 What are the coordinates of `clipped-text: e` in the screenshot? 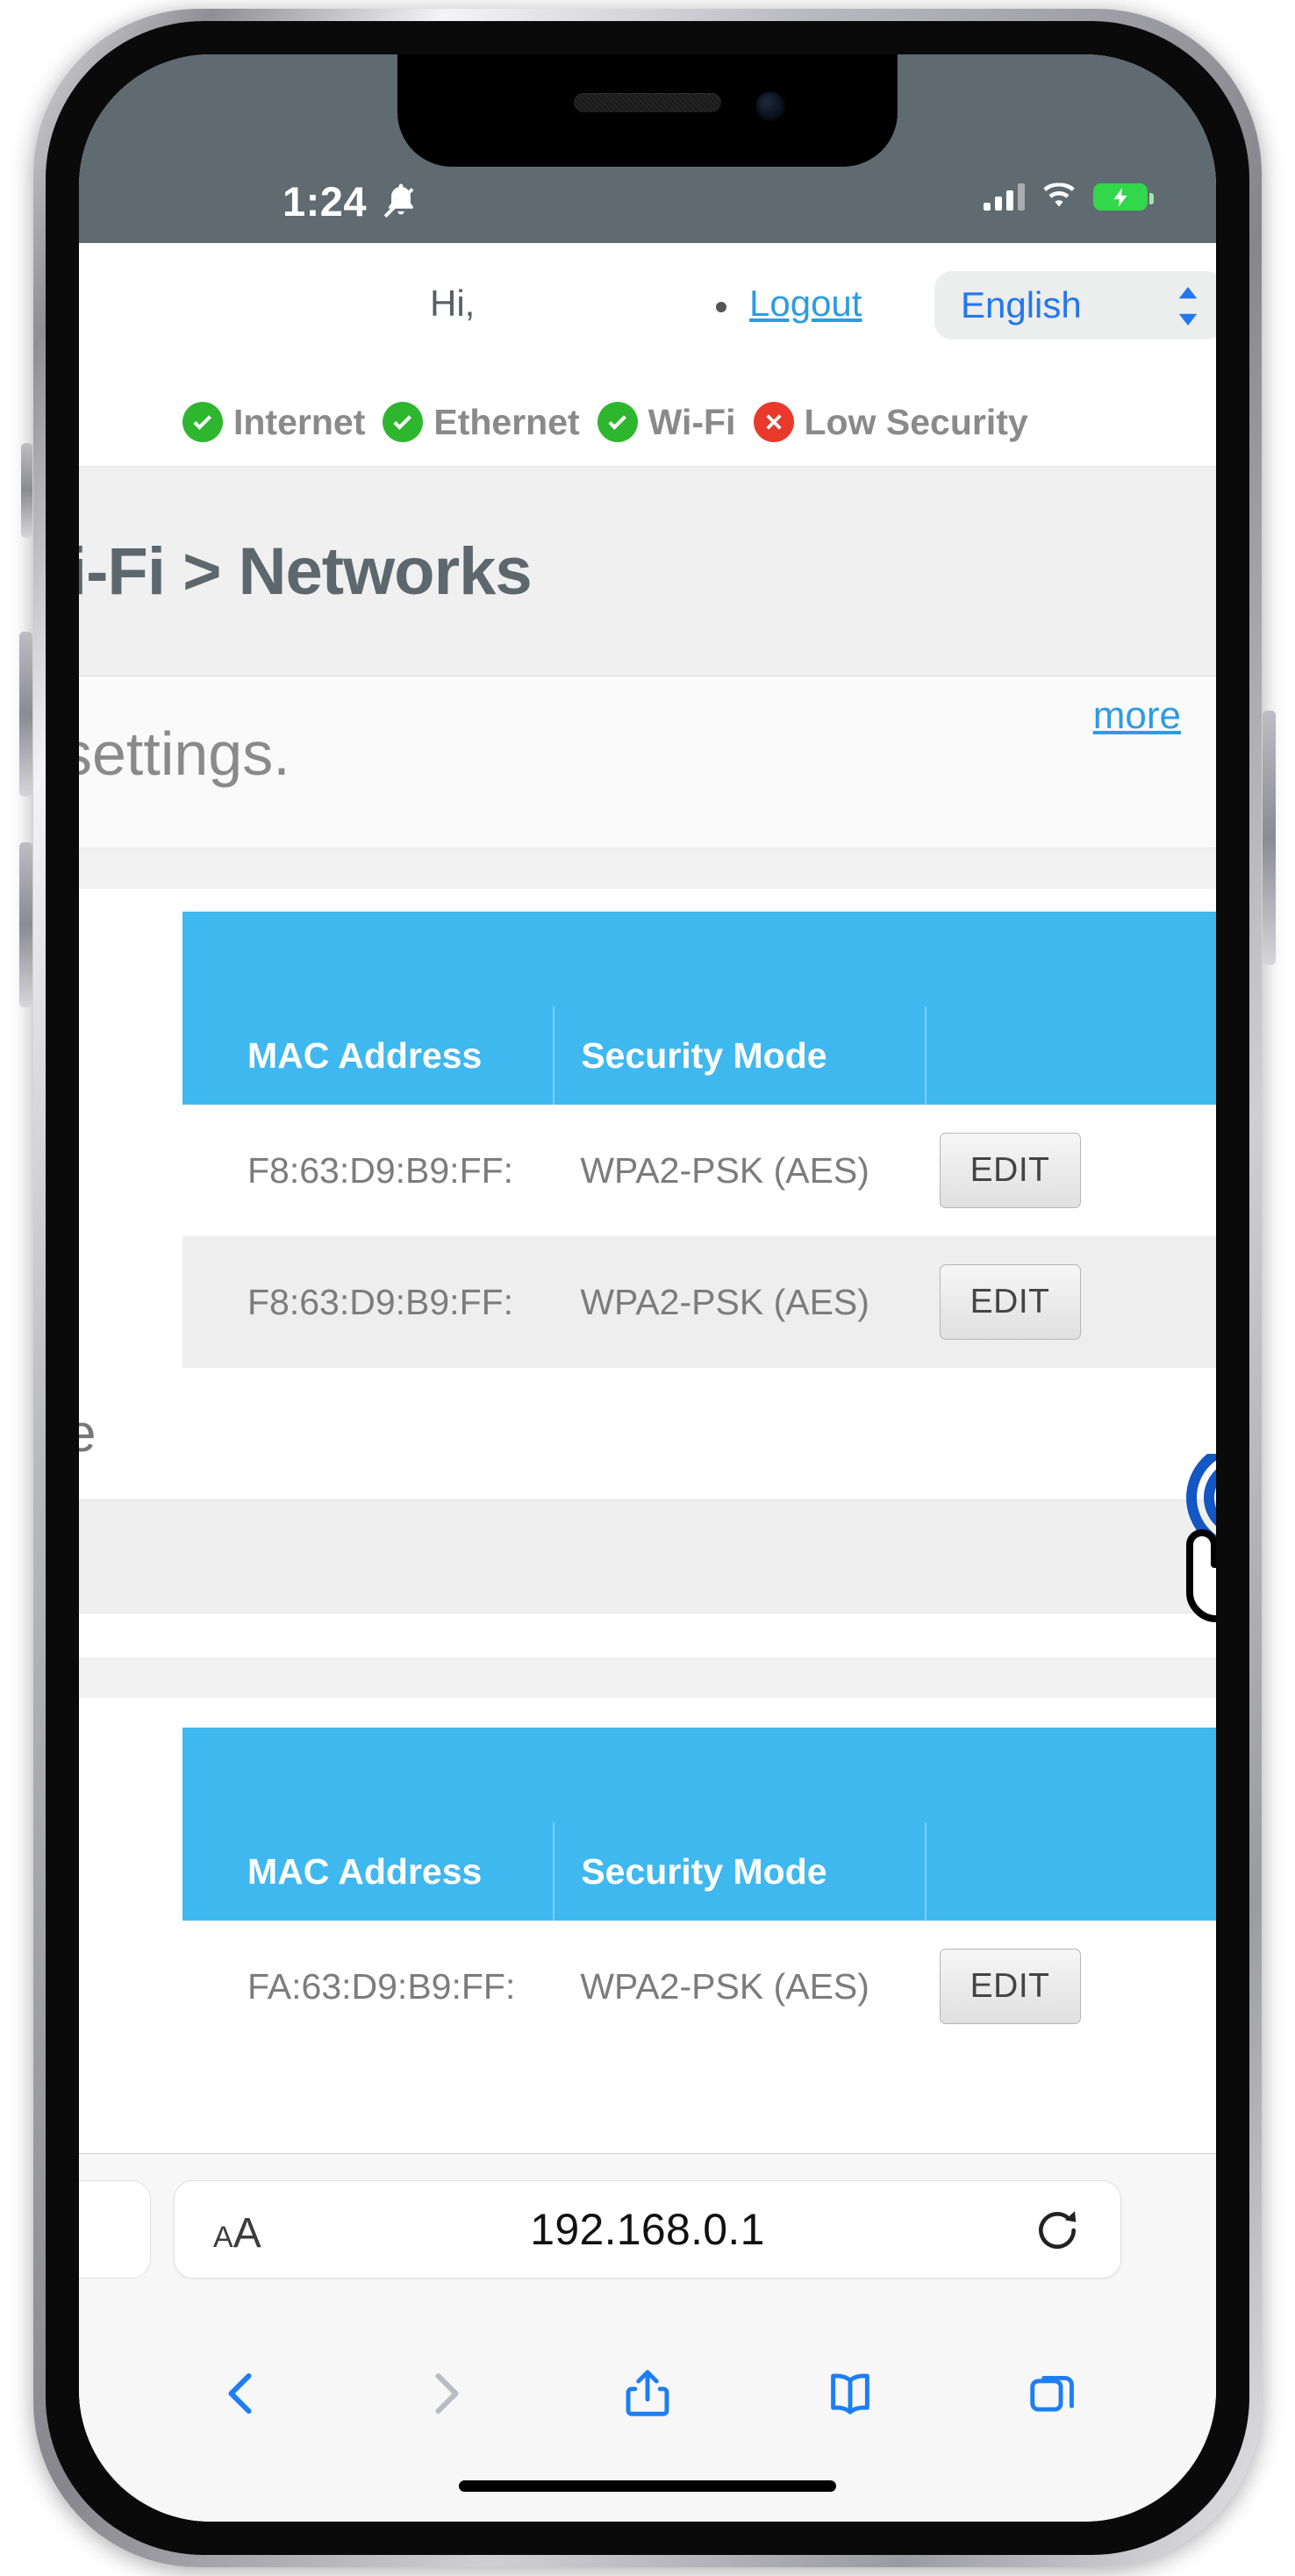 It's located at (88, 1433).